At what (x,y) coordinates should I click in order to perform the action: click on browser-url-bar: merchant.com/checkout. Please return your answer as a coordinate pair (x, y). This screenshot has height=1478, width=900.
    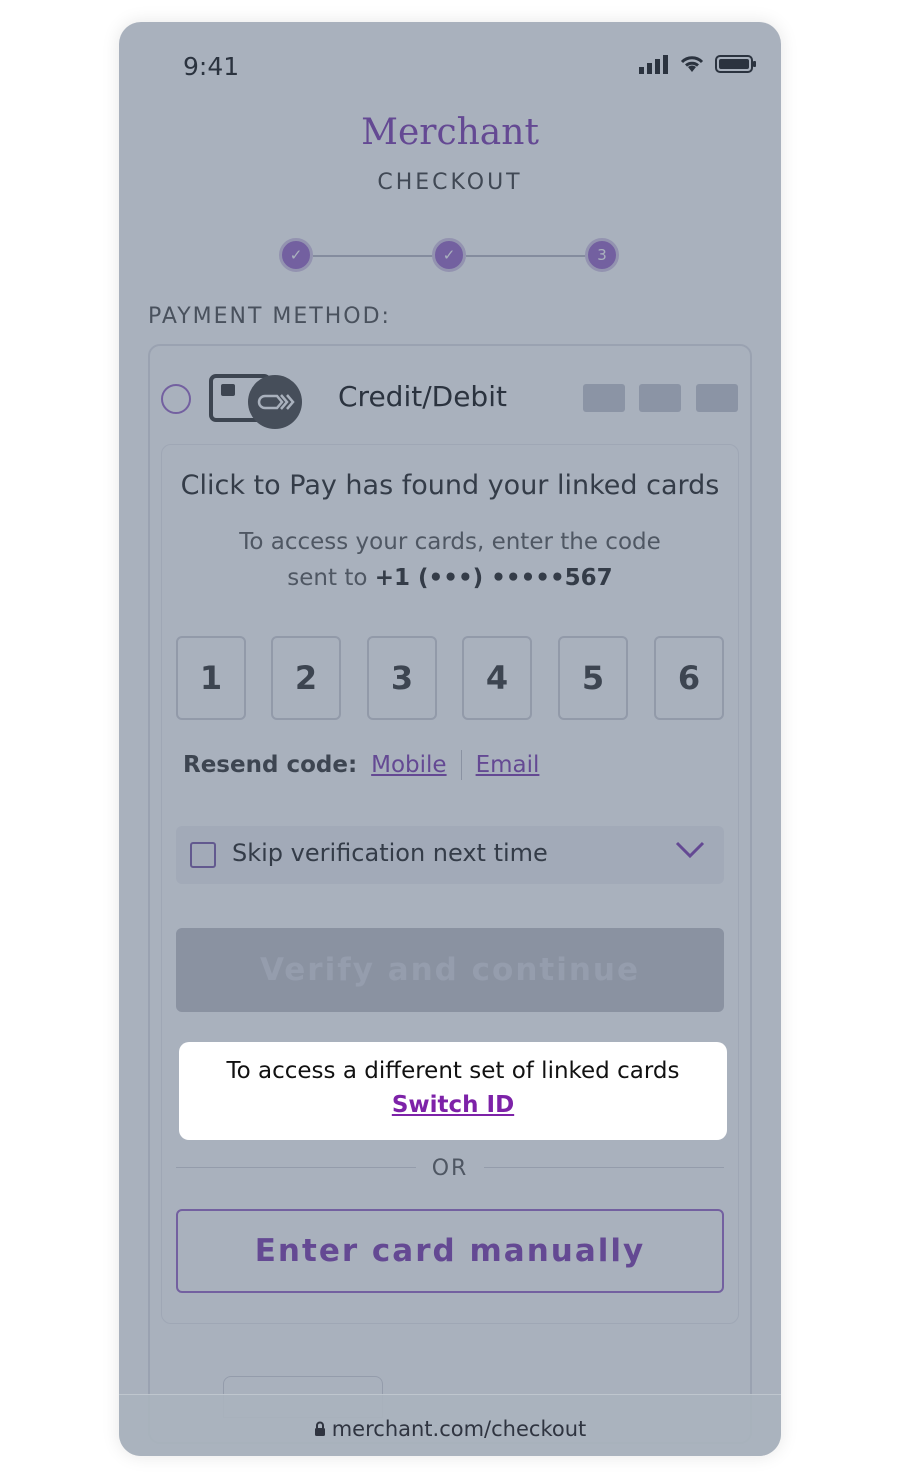
    Looking at the image, I should click on (450, 1425).